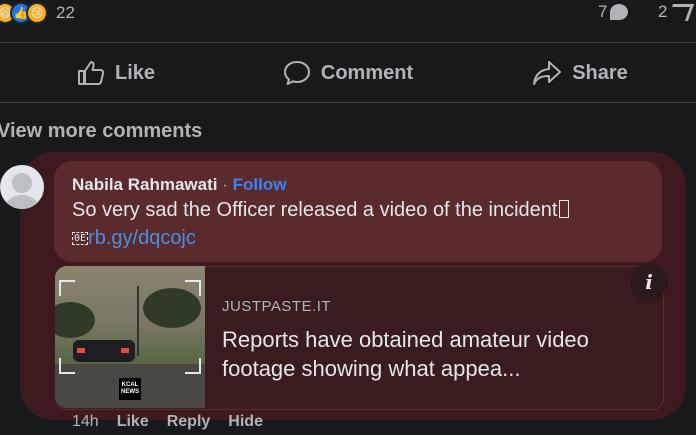  Describe the element at coordinates (133, 422) in the screenshot. I see `comment-like-button: Like` at that location.